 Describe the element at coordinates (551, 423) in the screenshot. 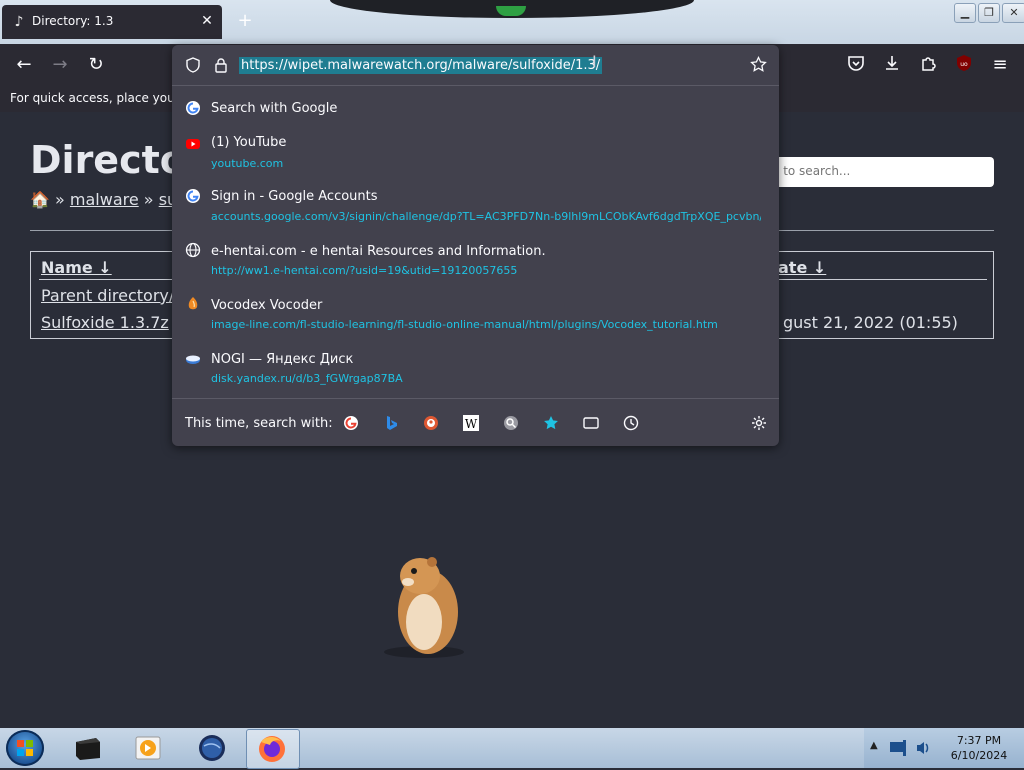

I see `bookmarks-star-icon` at that location.